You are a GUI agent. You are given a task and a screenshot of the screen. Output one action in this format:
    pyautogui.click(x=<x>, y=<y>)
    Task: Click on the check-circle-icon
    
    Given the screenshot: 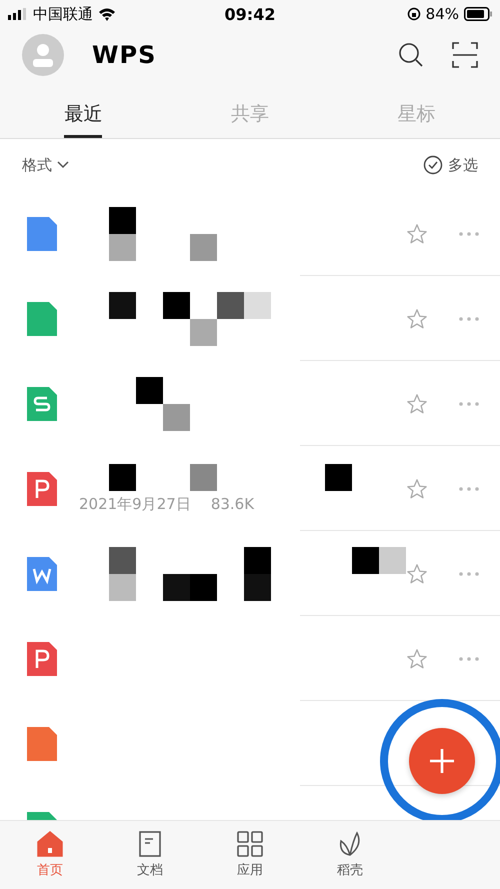 What is the action you would take?
    pyautogui.click(x=433, y=165)
    